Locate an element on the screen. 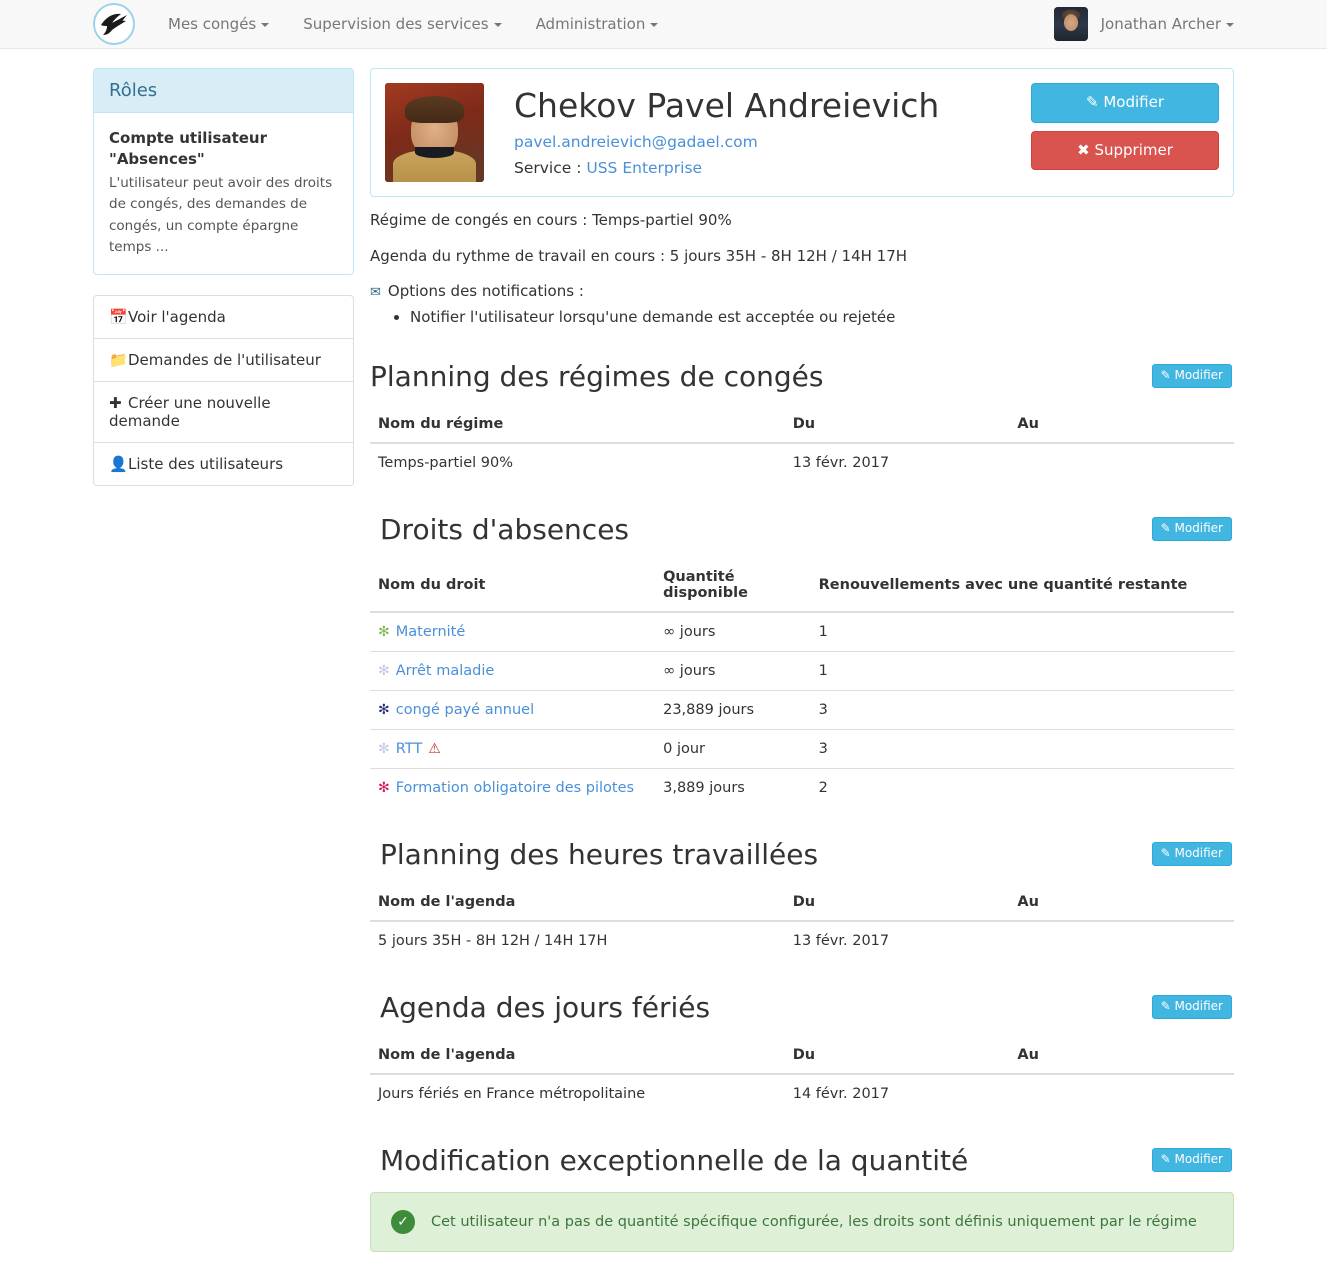 This screenshot has width=1327, height=1270. sidebar-item-liste-utilisateurs: 👤Liste des utilisateurs is located at coordinates (223, 464).